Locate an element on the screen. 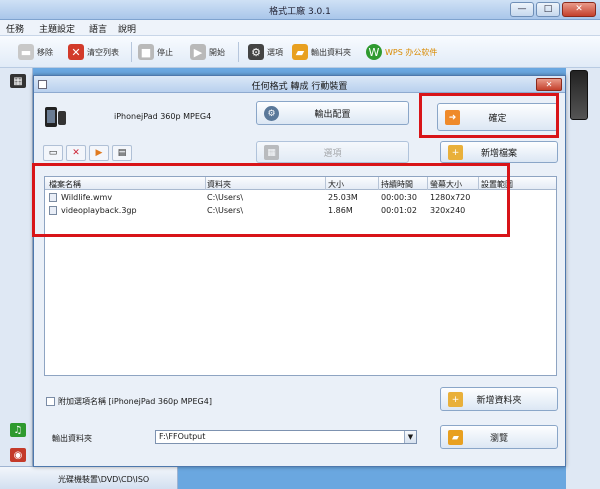 The height and width of the screenshot is (489, 600). menu-theme: 主題設定 is located at coordinates (57, 28).